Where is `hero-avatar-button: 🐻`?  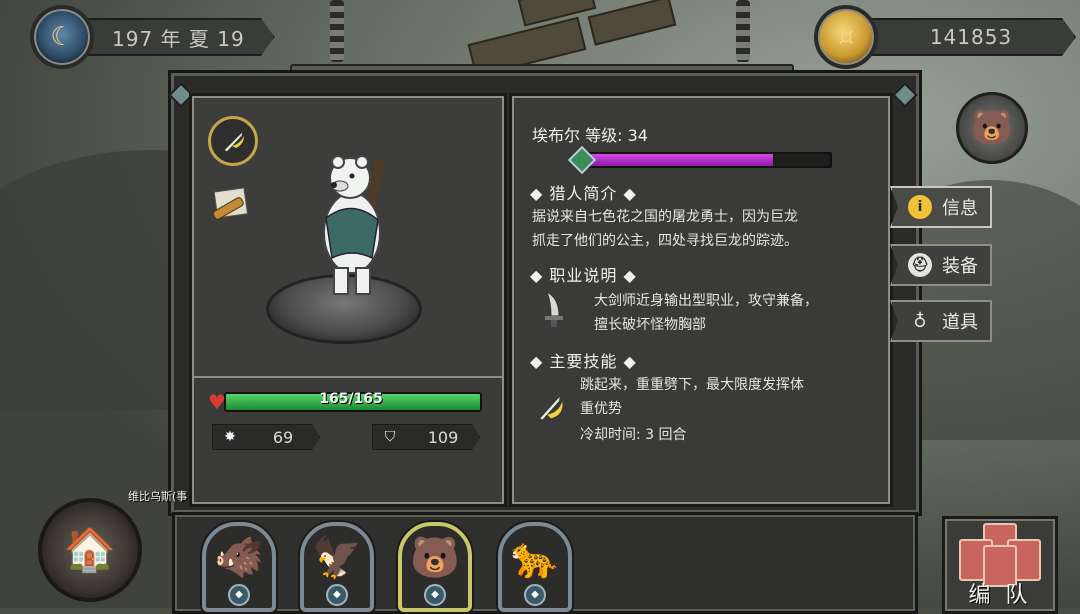 hero-avatar-button: 🐻 is located at coordinates (992, 128).